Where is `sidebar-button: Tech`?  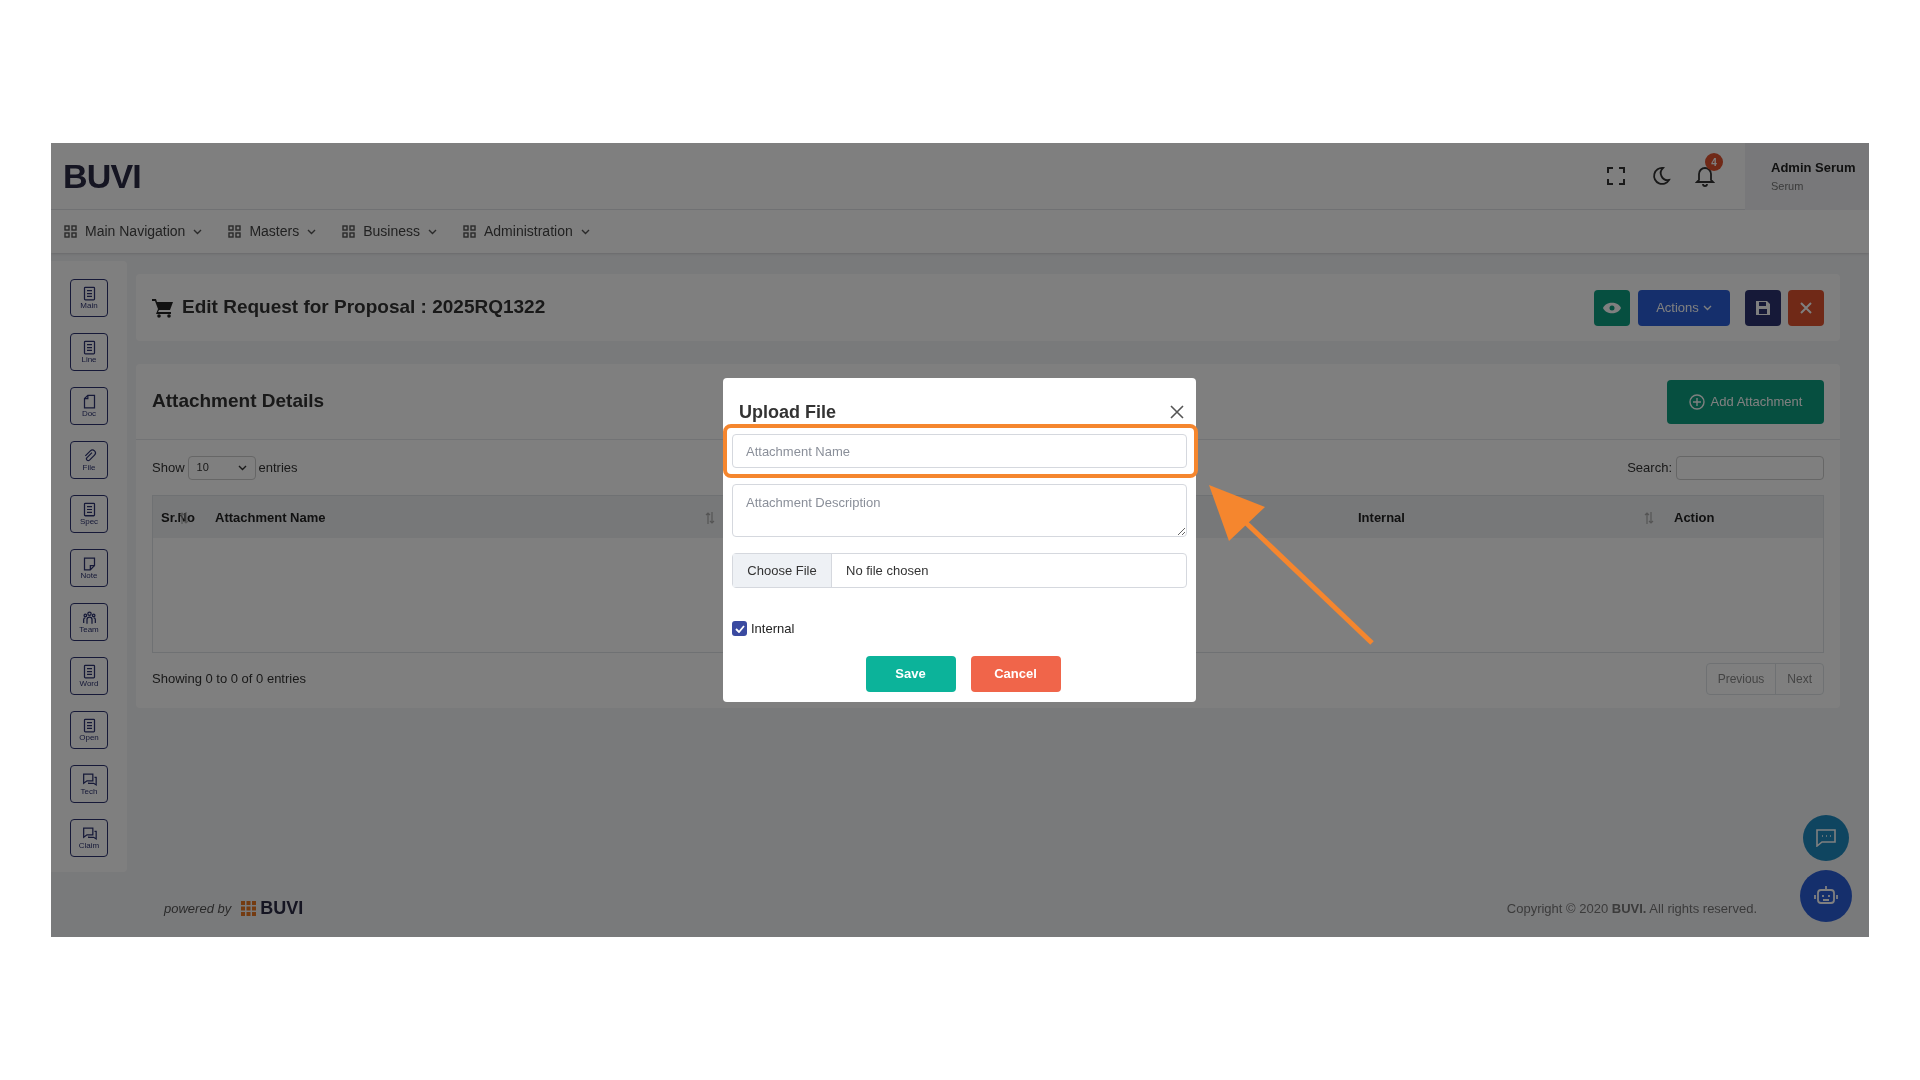
sidebar-button: Tech is located at coordinates (89, 784).